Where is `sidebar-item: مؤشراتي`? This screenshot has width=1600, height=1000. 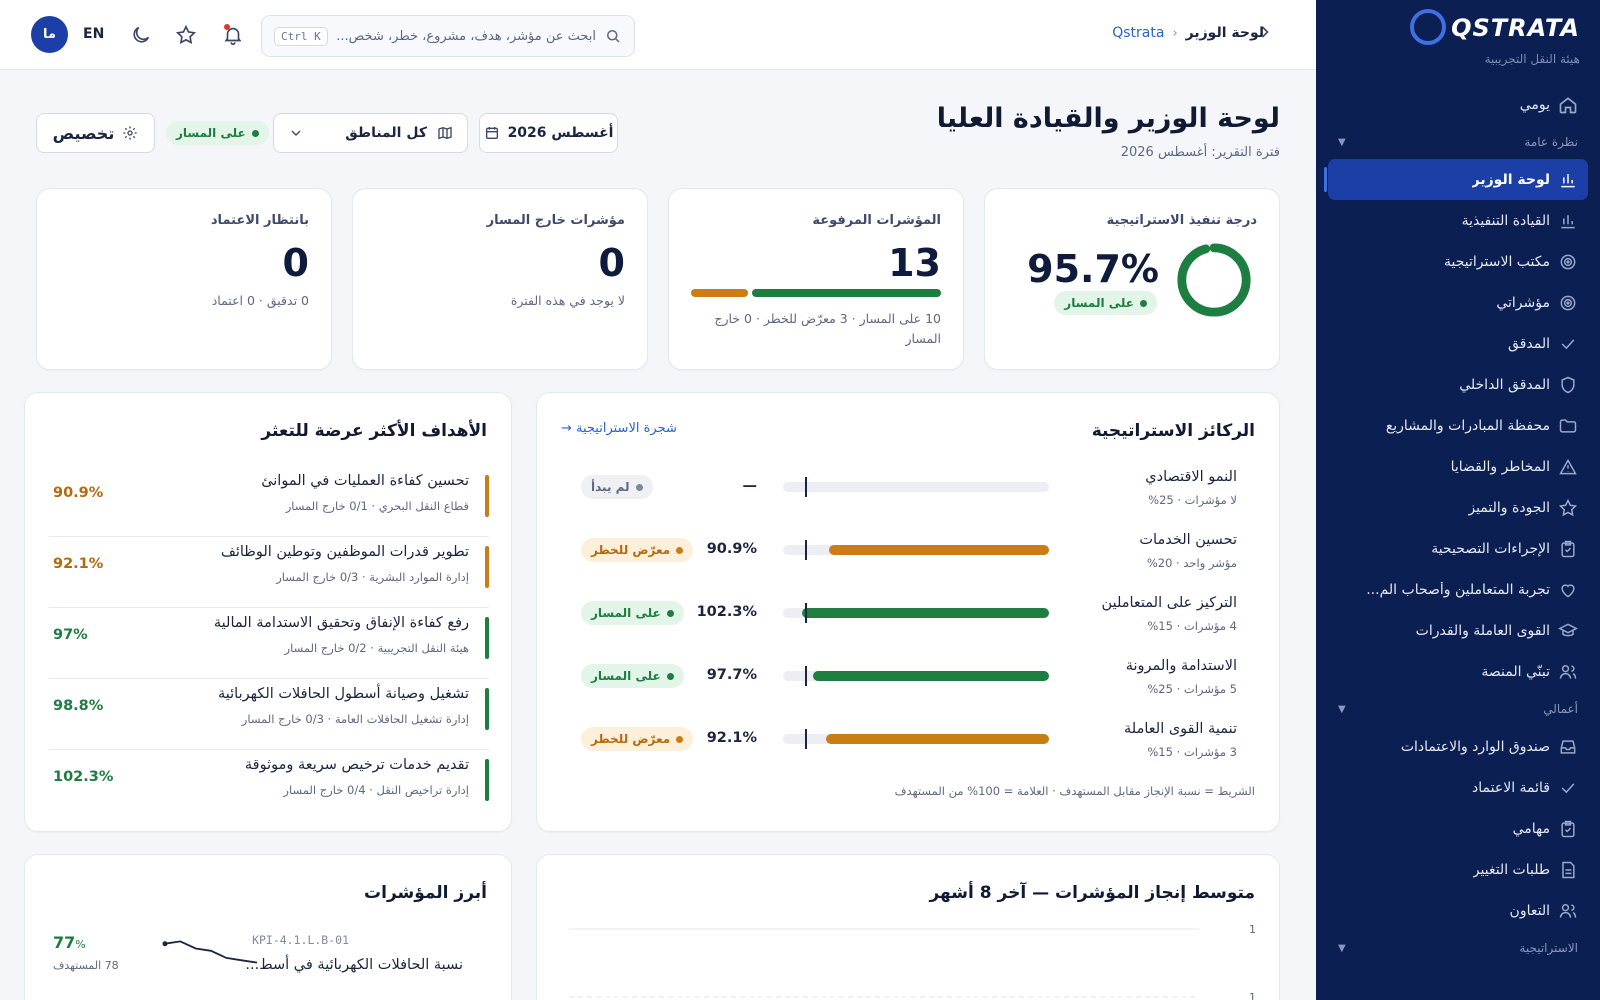 sidebar-item: مؤشراتي is located at coordinates (1458, 302).